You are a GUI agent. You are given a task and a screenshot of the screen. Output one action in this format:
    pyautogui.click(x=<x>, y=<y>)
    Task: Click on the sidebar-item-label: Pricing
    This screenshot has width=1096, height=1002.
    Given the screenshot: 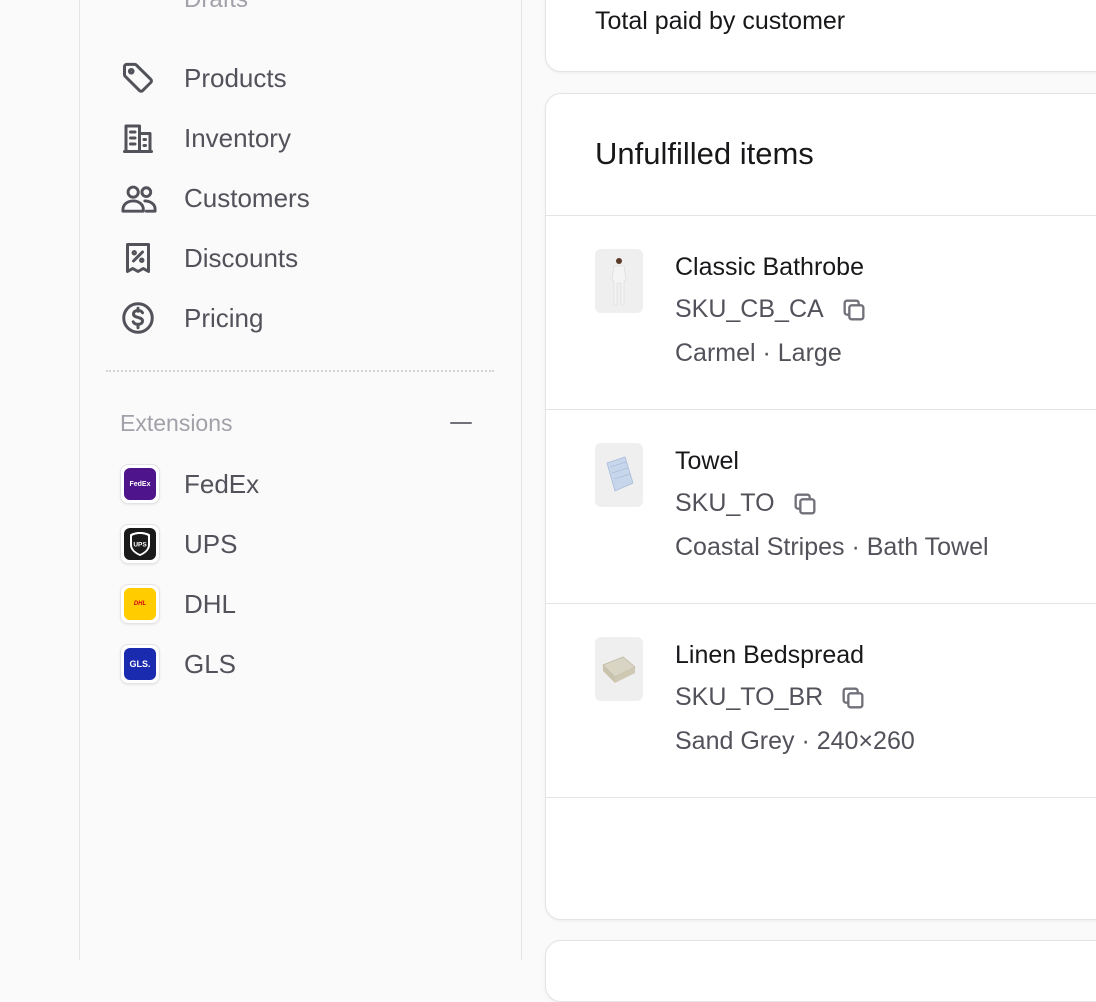 What is the action you would take?
    pyautogui.click(x=224, y=317)
    